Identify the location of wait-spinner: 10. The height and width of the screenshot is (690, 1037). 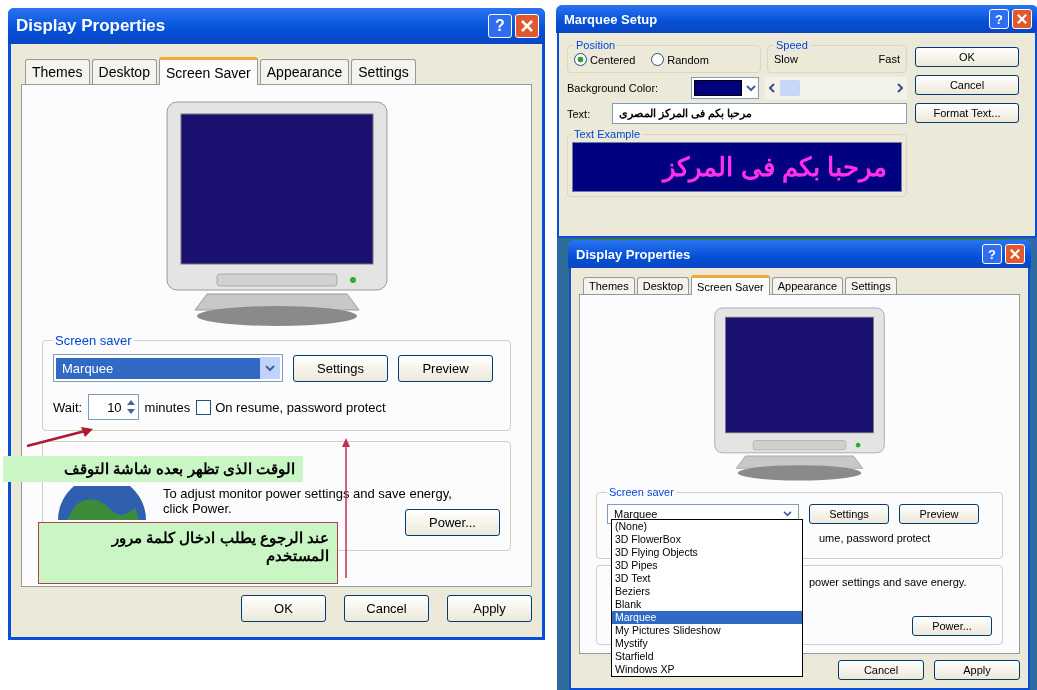
(113, 407).